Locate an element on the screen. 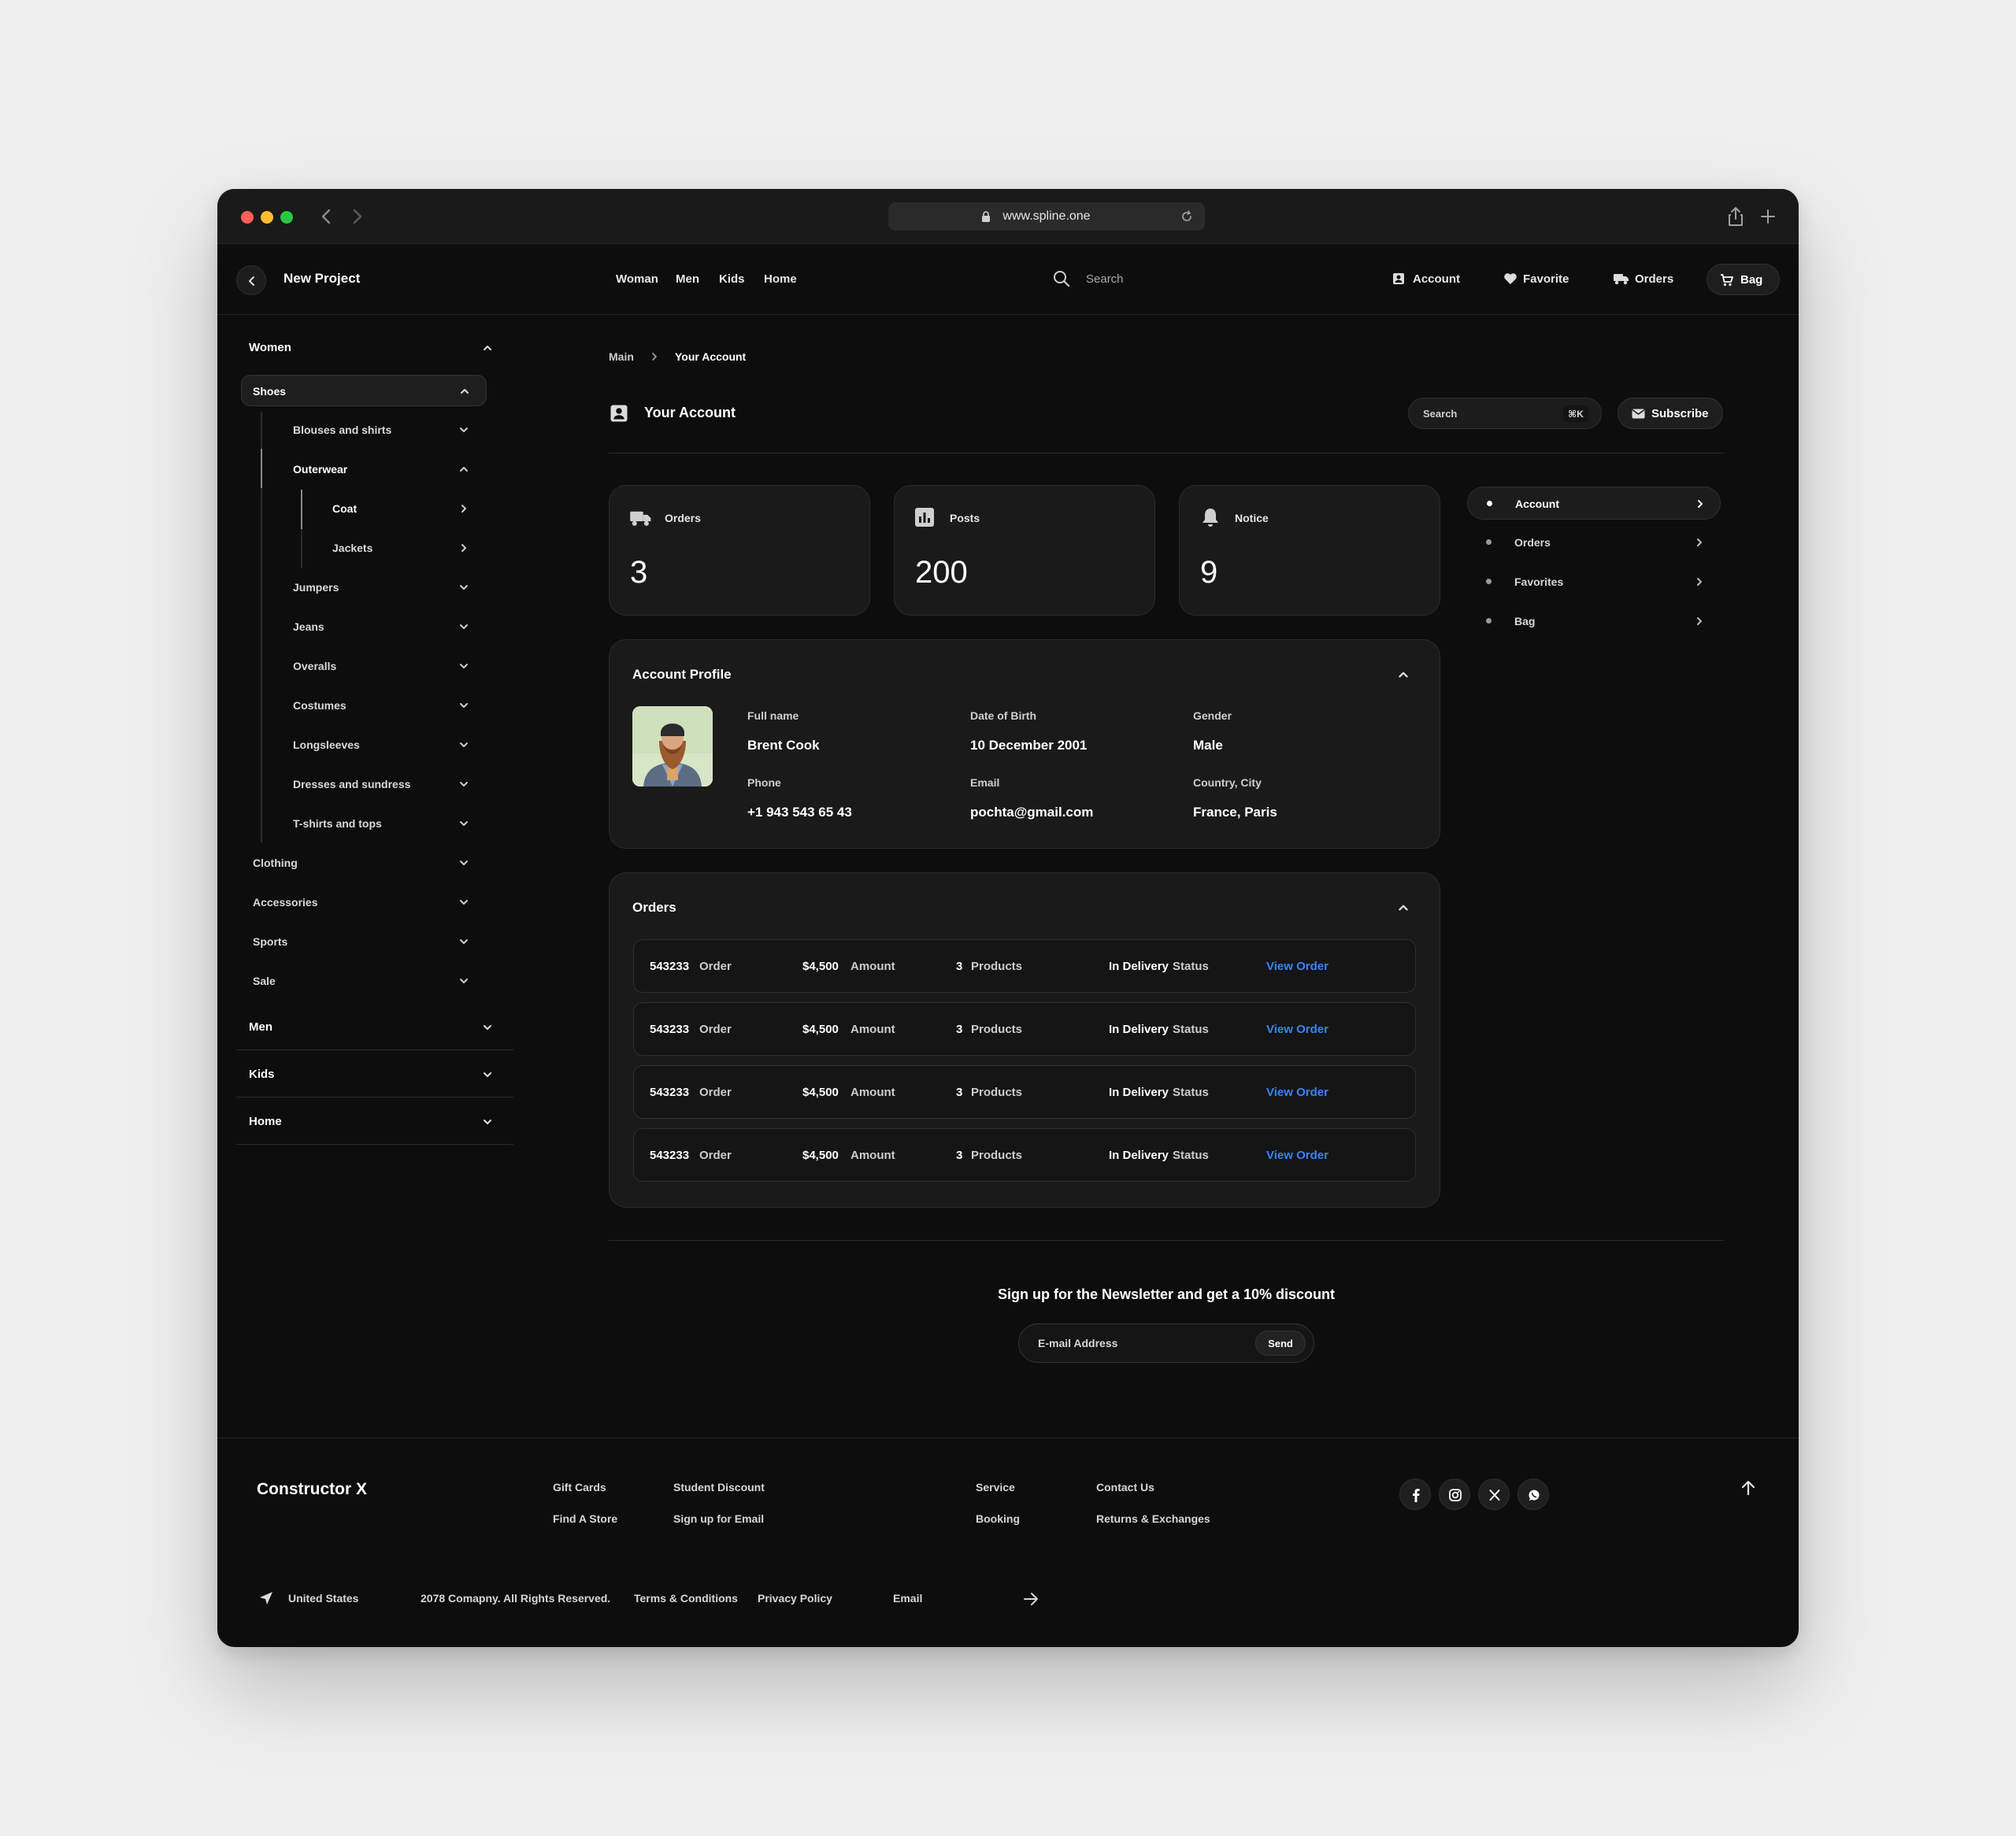 The height and width of the screenshot is (1836, 2016). whatsapp-icon is located at coordinates (1533, 1494).